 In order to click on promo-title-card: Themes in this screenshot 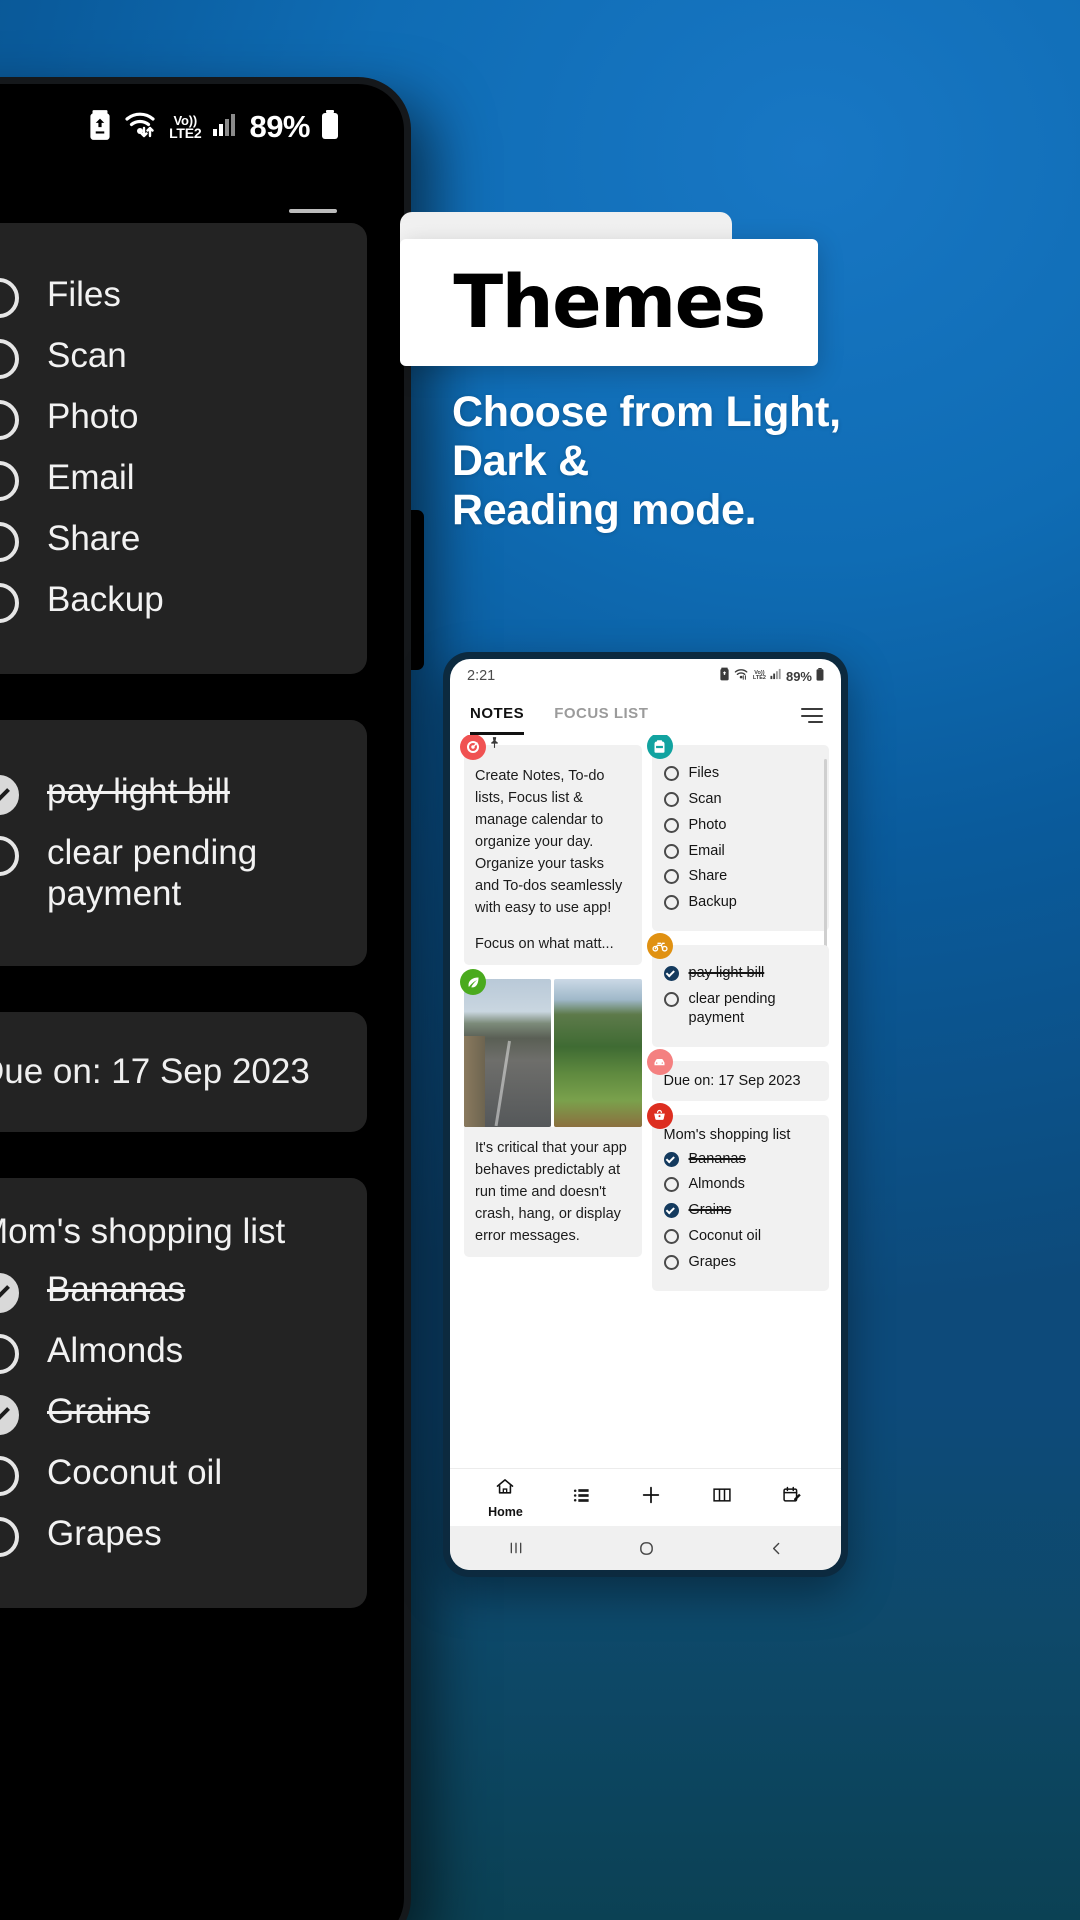, I will do `click(609, 302)`.